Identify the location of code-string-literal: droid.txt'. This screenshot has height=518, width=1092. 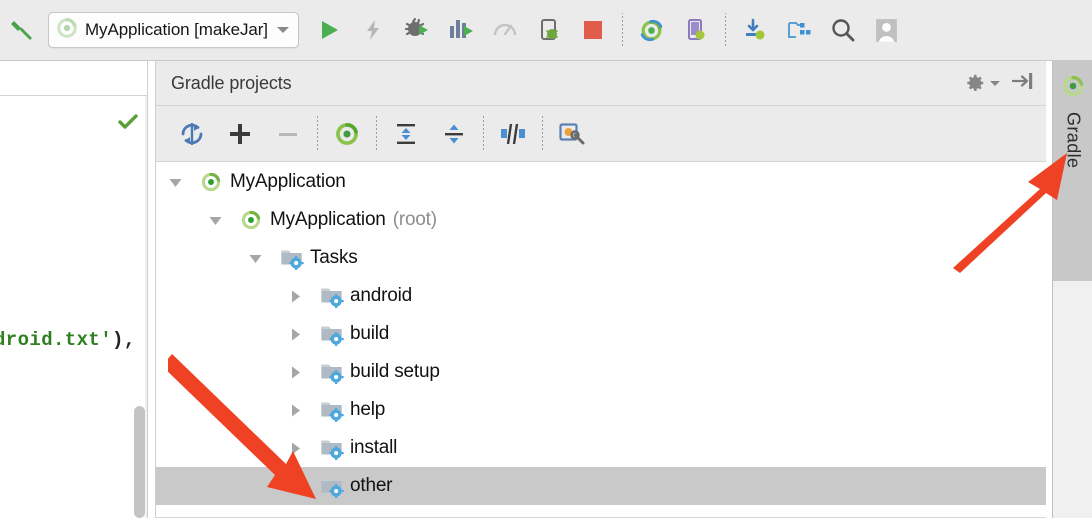
(56, 340).